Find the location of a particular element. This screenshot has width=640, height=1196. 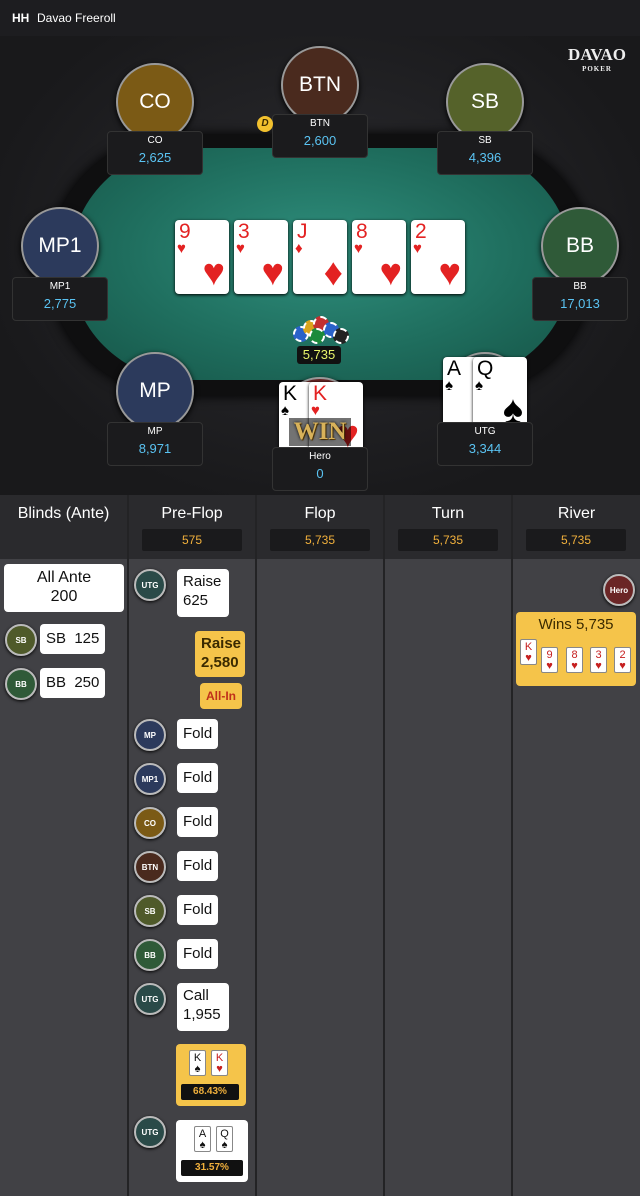

call-chip-utg: UTG is located at coordinates (150, 999).